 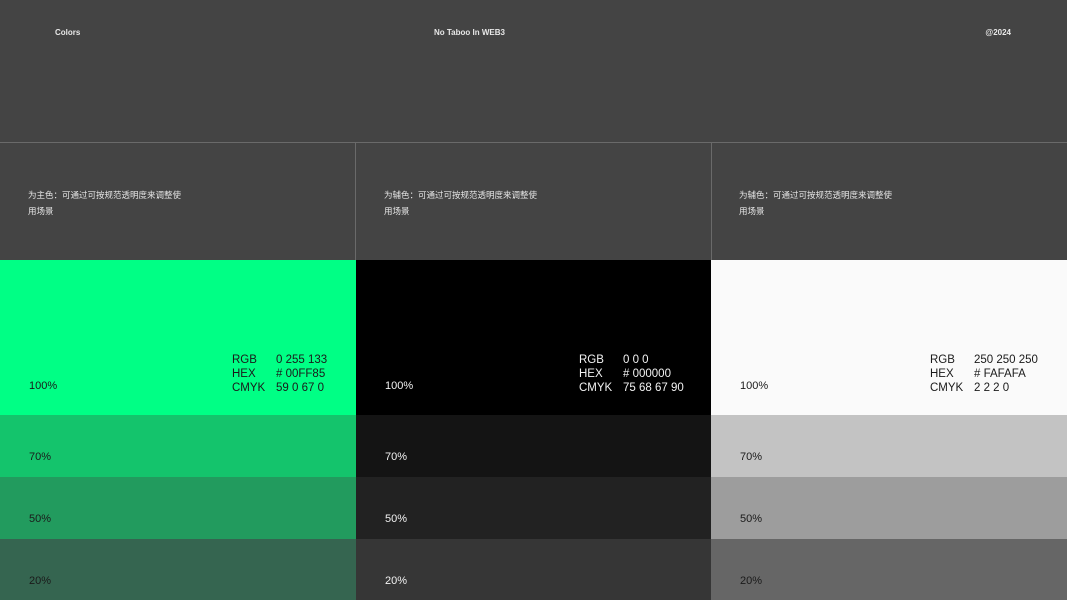 I want to click on cmyk-value: 75 68 67 90, so click(x=653, y=388).